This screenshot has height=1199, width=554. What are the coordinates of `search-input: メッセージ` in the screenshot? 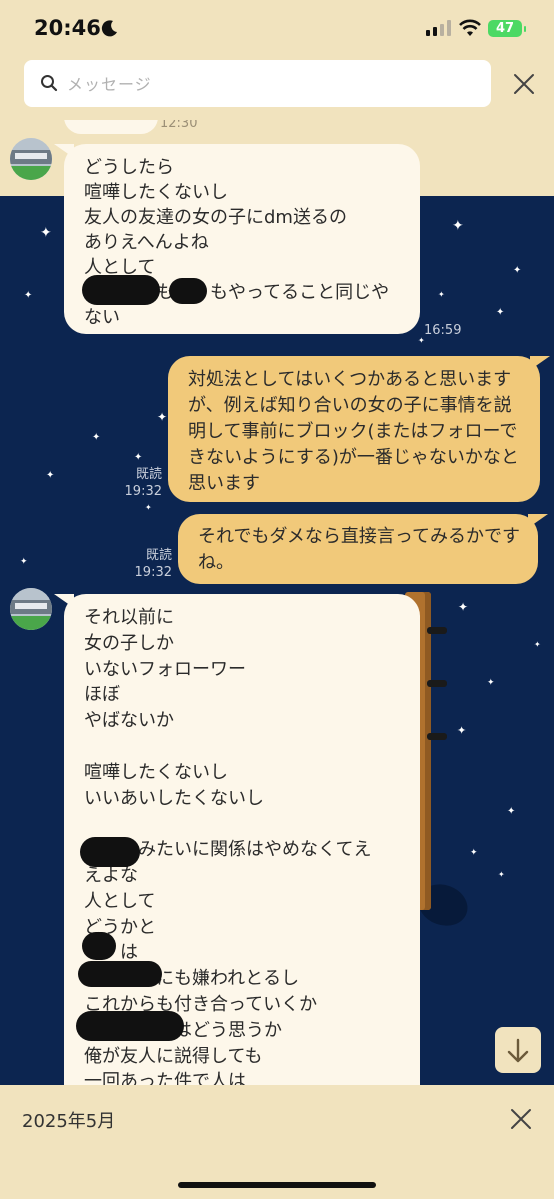 It's located at (109, 83).